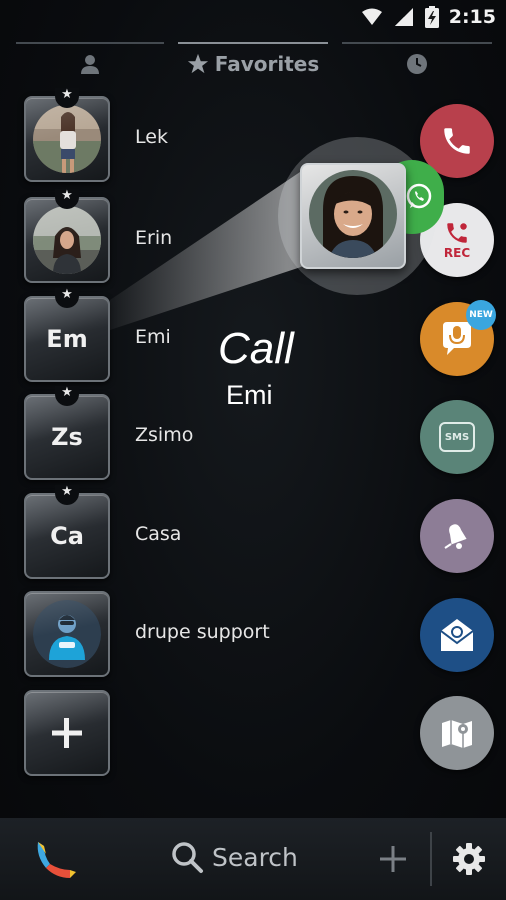 This screenshot has height=900, width=506. I want to click on wifi-icon, so click(371, 16).